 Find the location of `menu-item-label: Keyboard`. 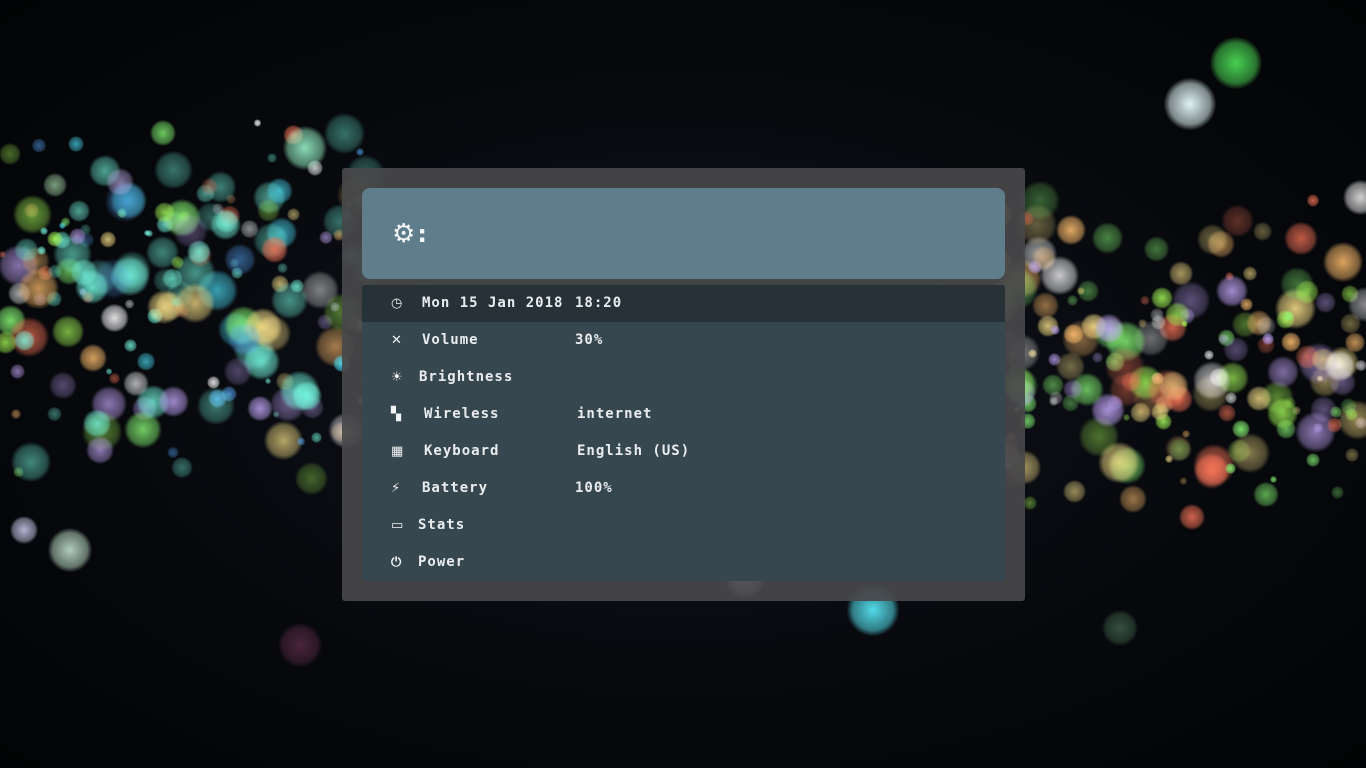

menu-item-label: Keyboard is located at coordinates (462, 451).